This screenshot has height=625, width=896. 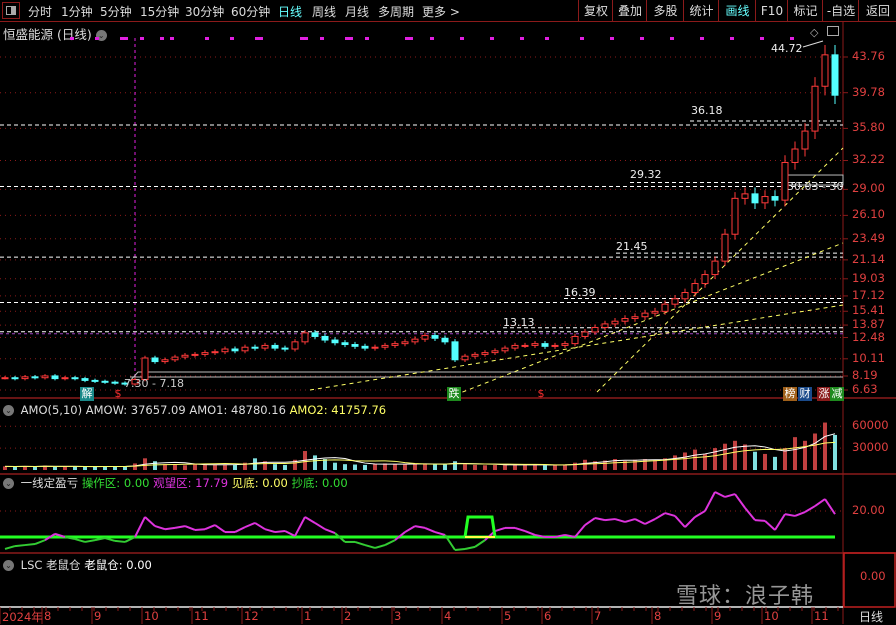 I want to click on price-axis-label: 23.49, so click(x=868, y=237).